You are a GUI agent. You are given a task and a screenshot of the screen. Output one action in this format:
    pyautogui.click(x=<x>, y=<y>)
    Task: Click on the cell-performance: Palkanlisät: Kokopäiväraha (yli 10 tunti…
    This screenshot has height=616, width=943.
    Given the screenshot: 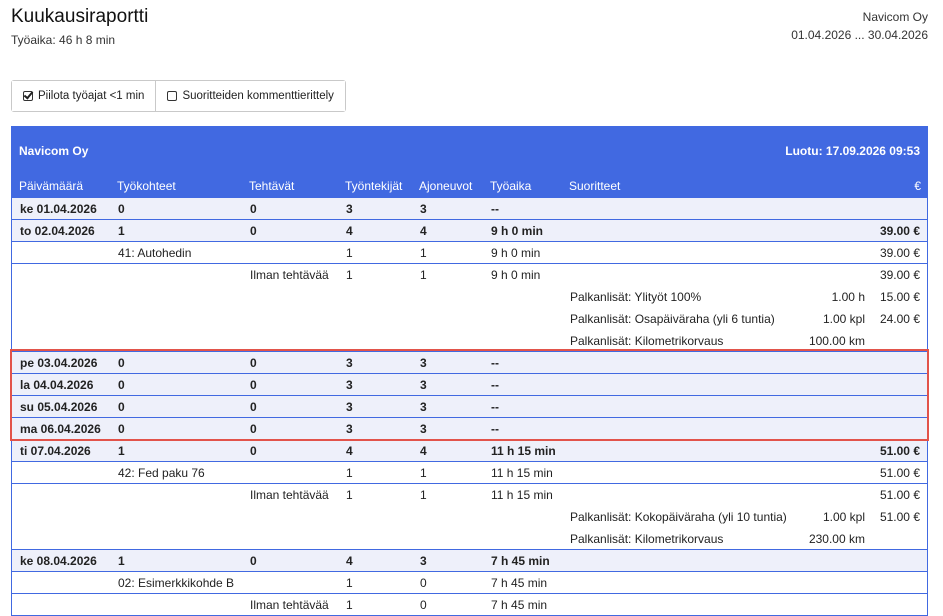 What is the action you would take?
    pyautogui.click(x=678, y=517)
    